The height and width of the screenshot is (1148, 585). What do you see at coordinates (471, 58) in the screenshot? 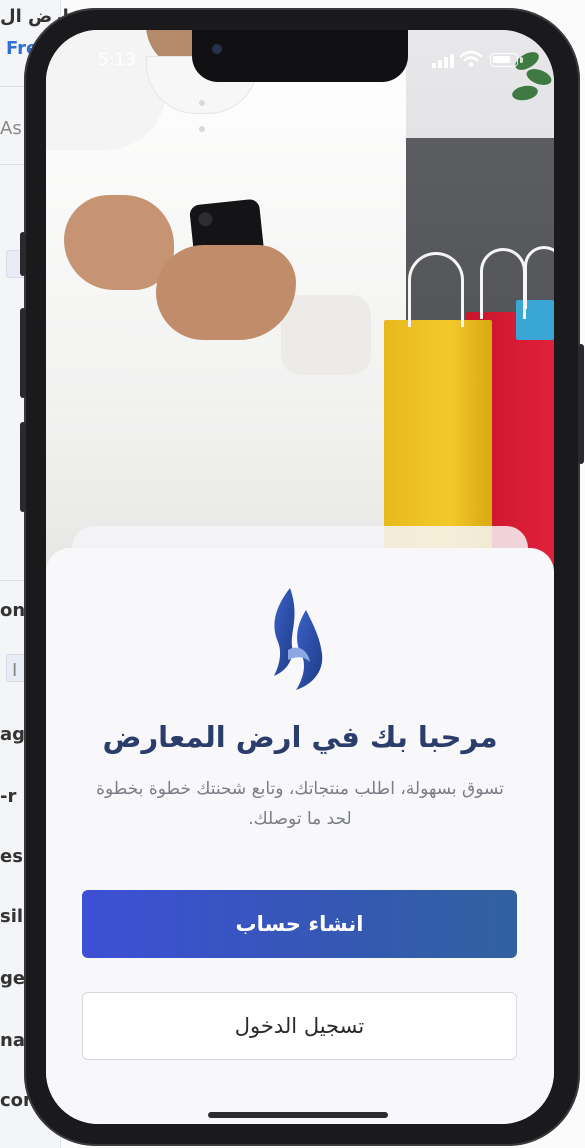
I see `wifi-icon` at bounding box center [471, 58].